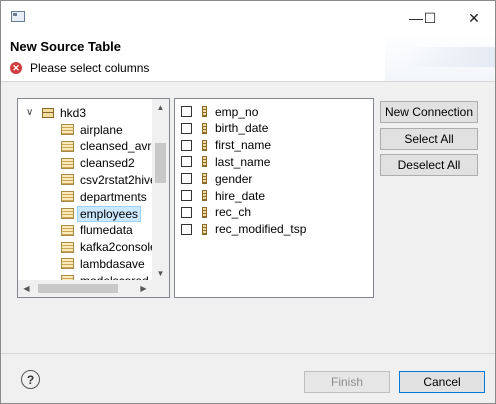 The image size is (496, 404). I want to click on tree-item-label: employees, so click(109, 213).